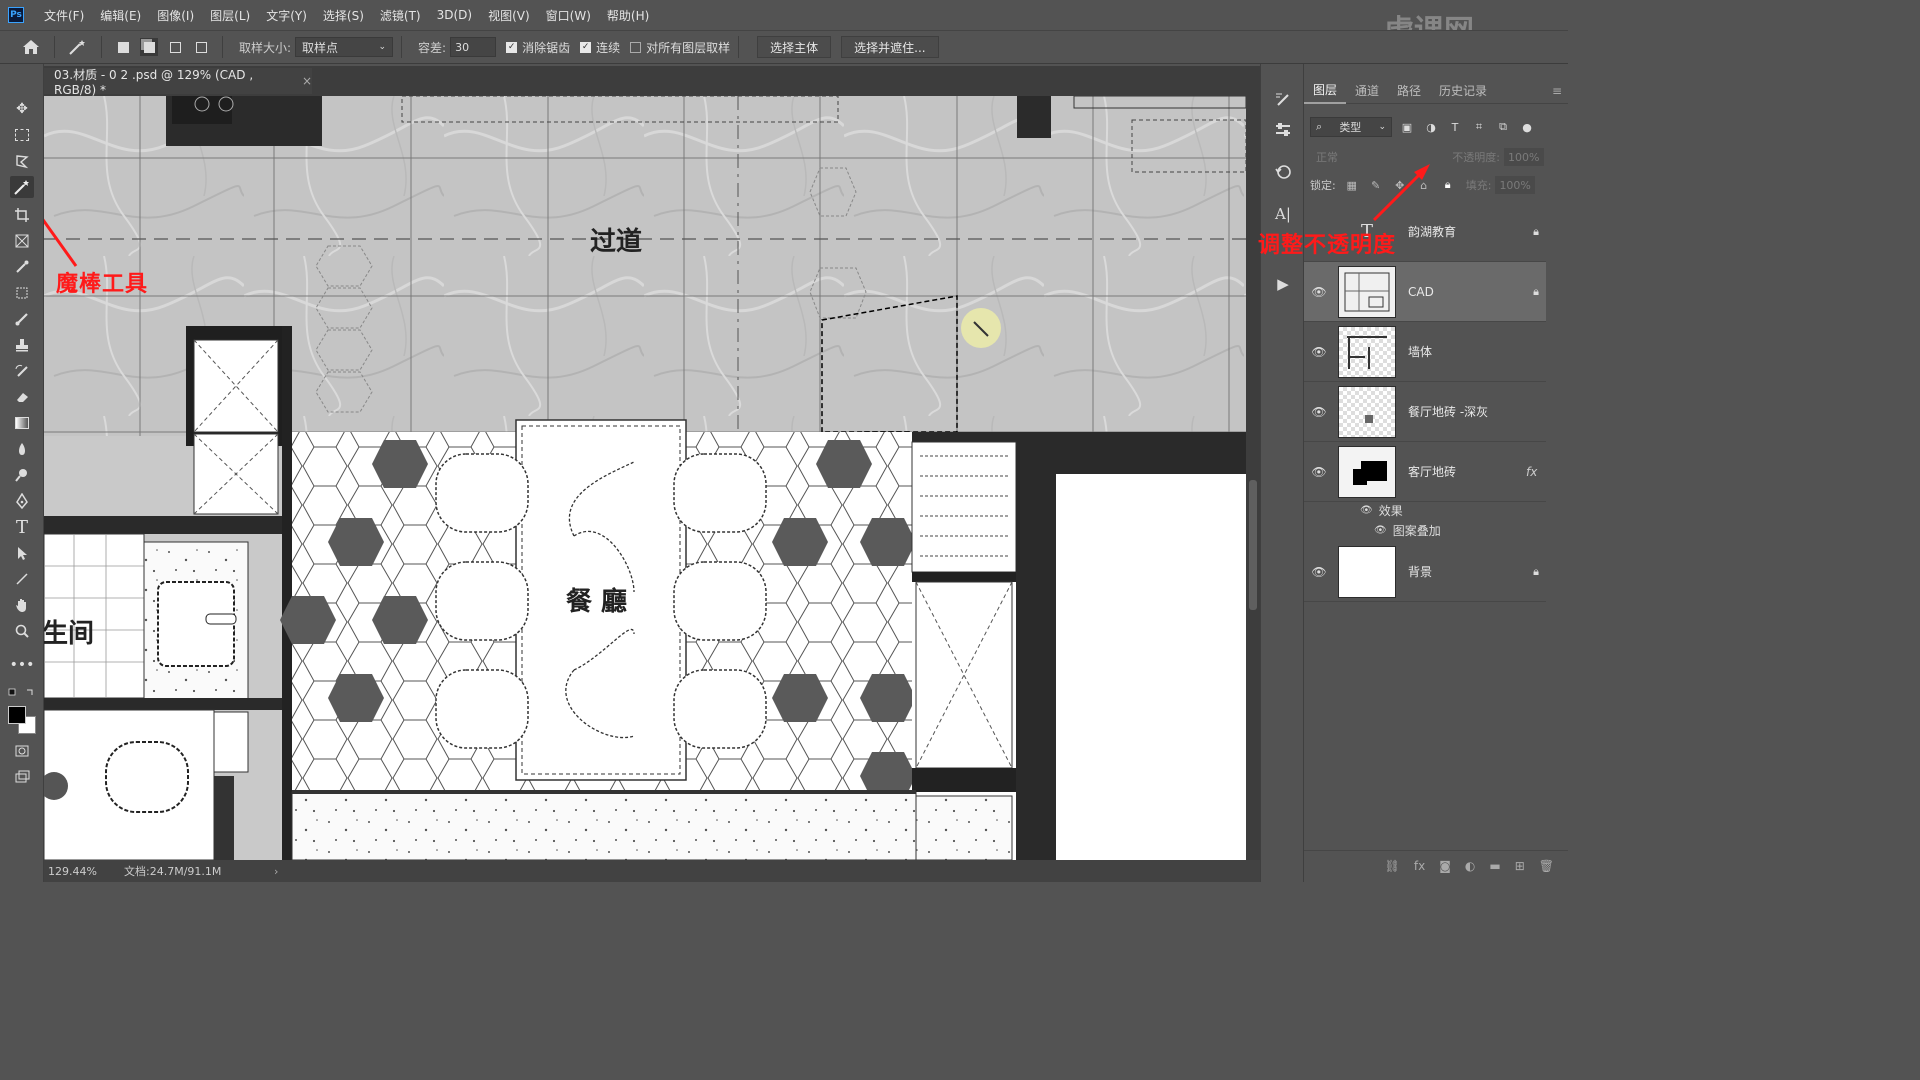 This screenshot has height=1080, width=1920. What do you see at coordinates (1253, 545) in the screenshot?
I see `scrollbar-thumb` at bounding box center [1253, 545].